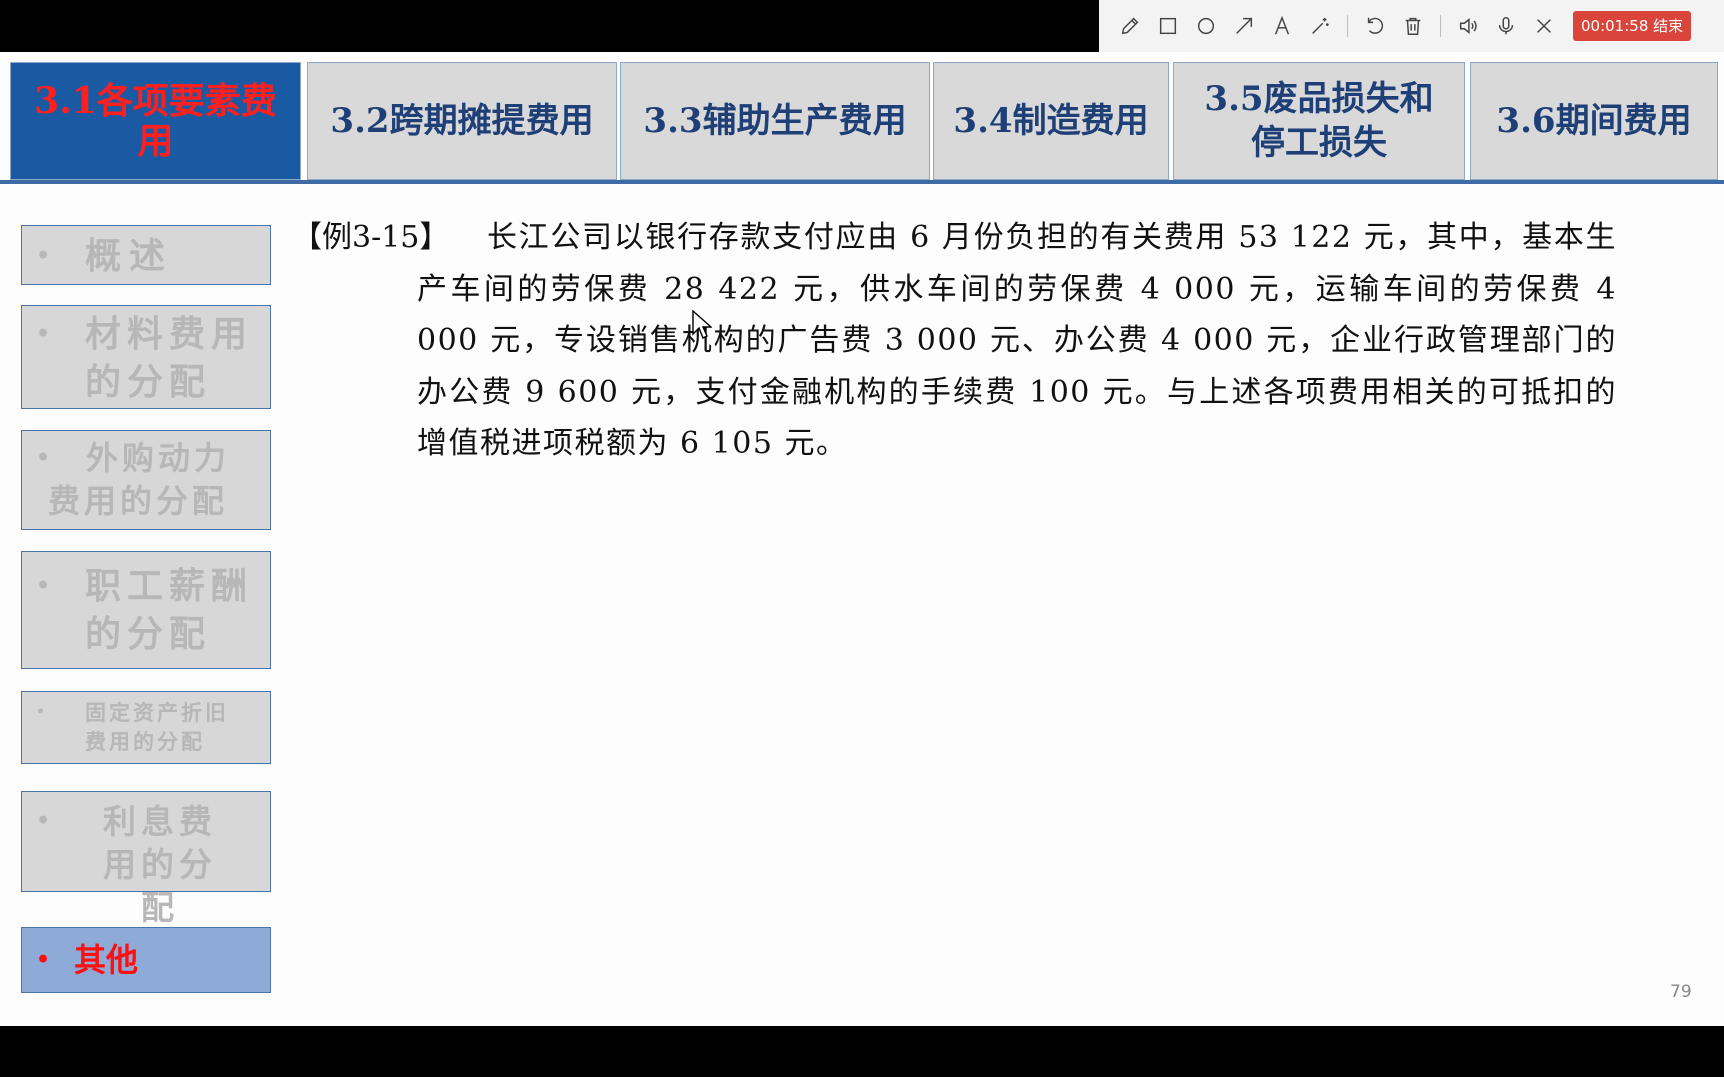  Describe the element at coordinates (1468, 26) in the screenshot. I see `speaker-icon` at that location.